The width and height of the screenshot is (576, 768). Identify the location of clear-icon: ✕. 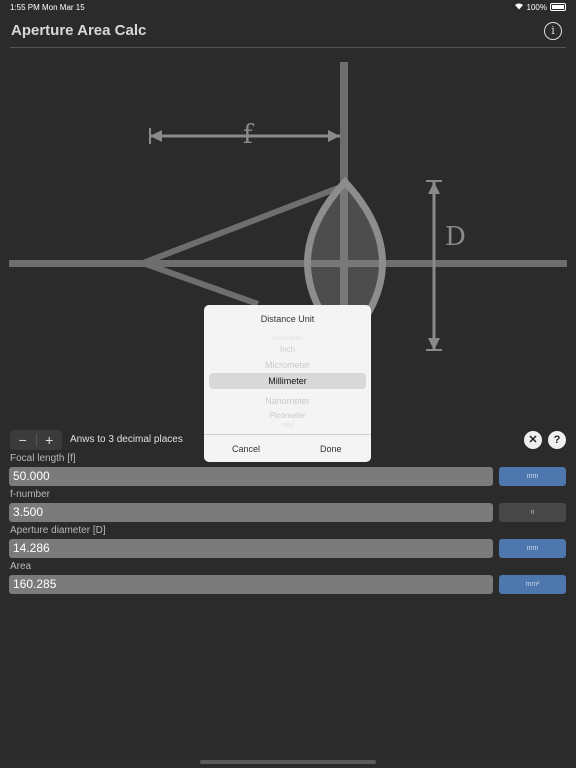
(533, 440).